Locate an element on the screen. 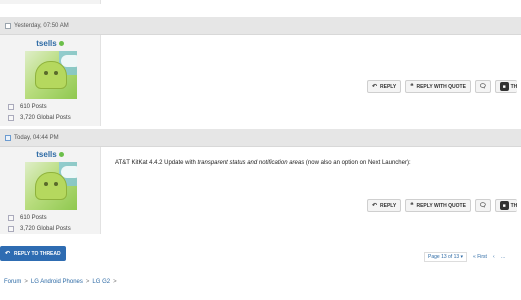 This screenshot has height=300, width=521. post-date: Today, 04:44 PM is located at coordinates (36, 137).